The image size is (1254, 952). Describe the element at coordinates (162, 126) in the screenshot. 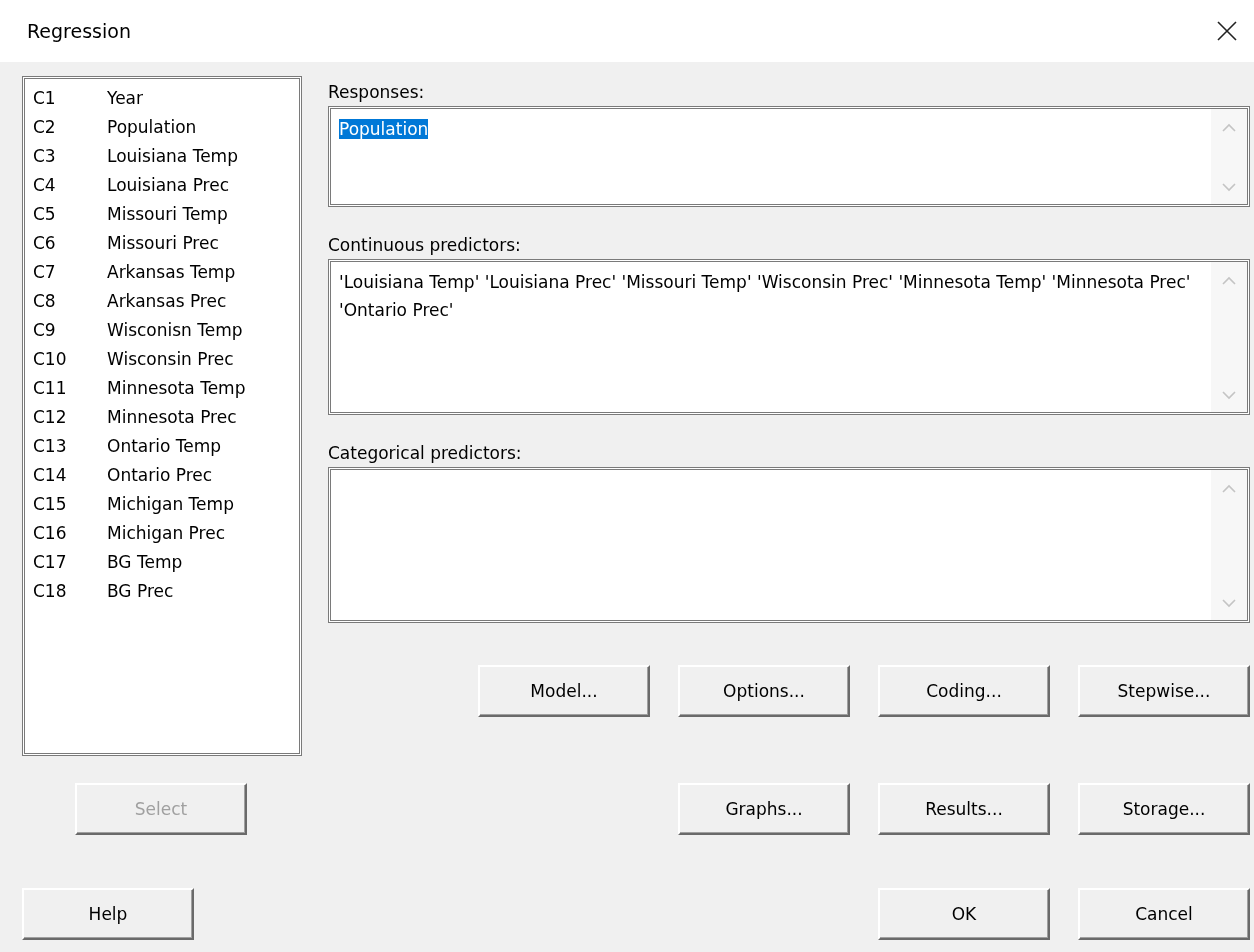

I see `column-list-item: C2 Population` at that location.